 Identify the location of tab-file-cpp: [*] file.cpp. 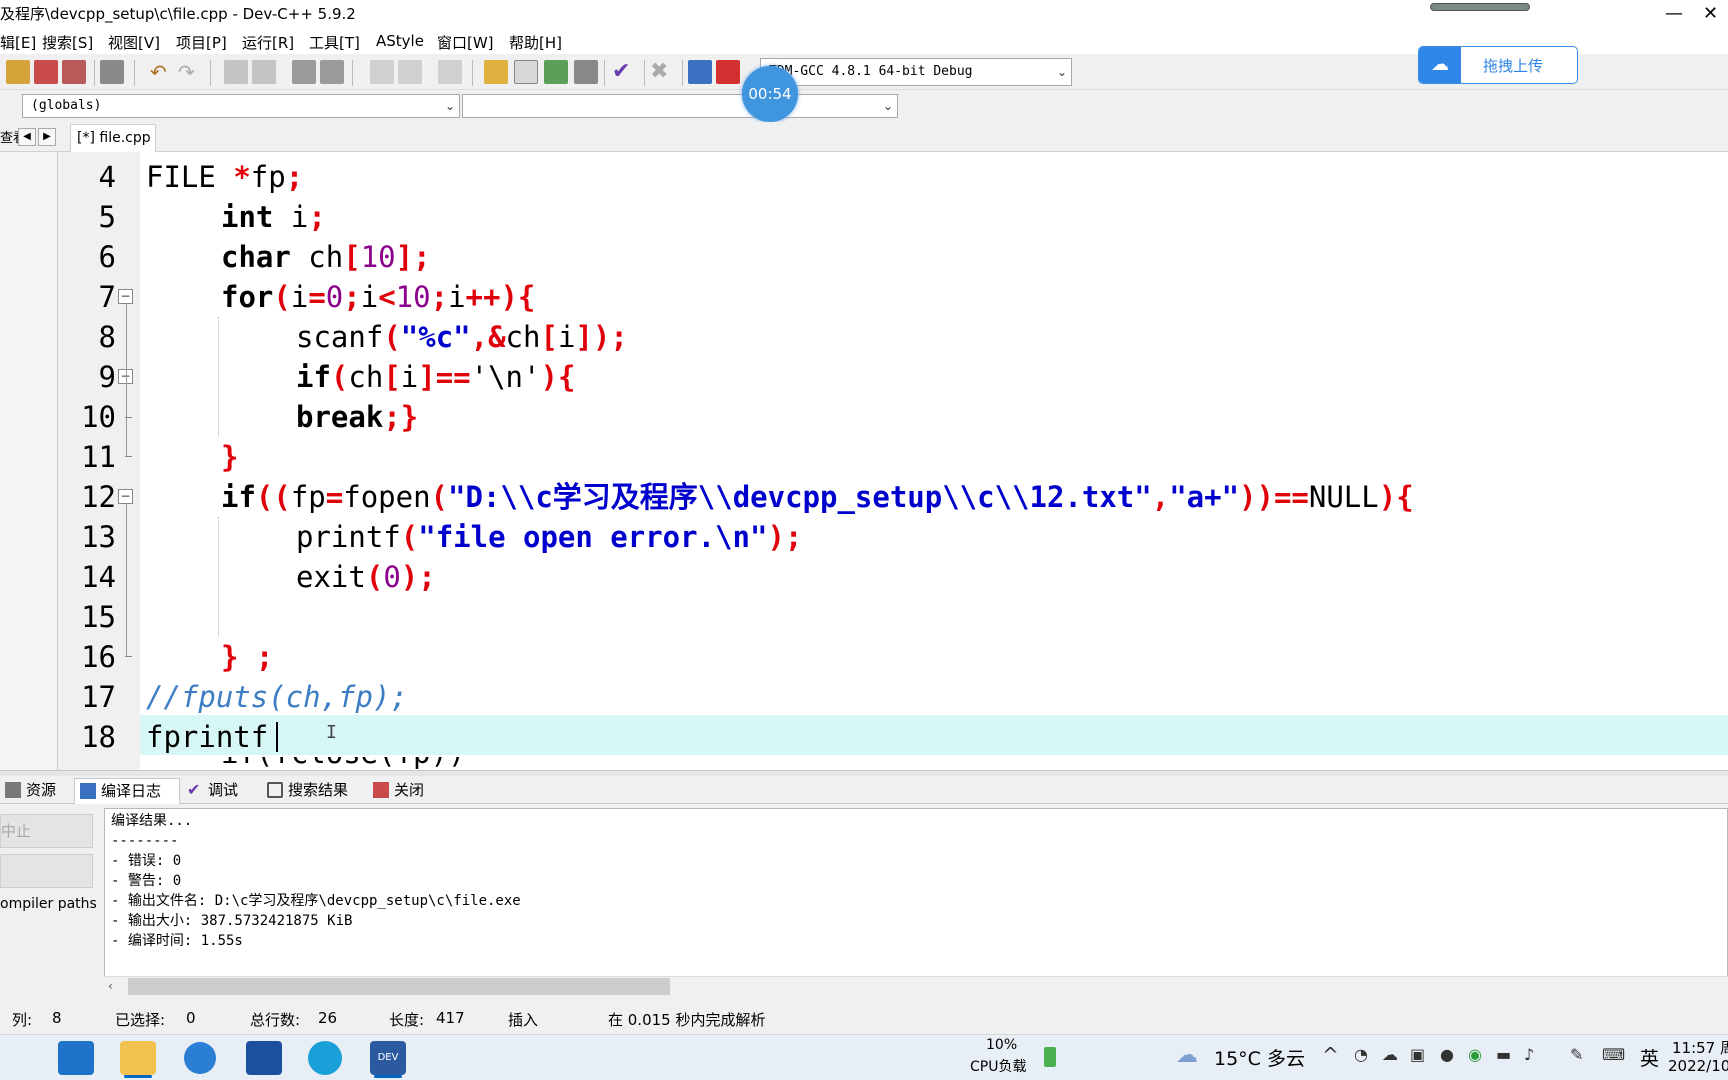
(113, 138).